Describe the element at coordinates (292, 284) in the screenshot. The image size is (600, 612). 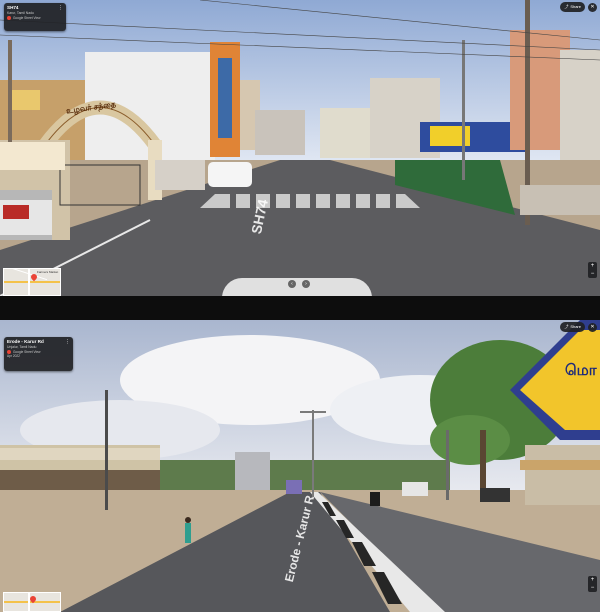
I see `nav-arrow-left-icon: ‹` at that location.